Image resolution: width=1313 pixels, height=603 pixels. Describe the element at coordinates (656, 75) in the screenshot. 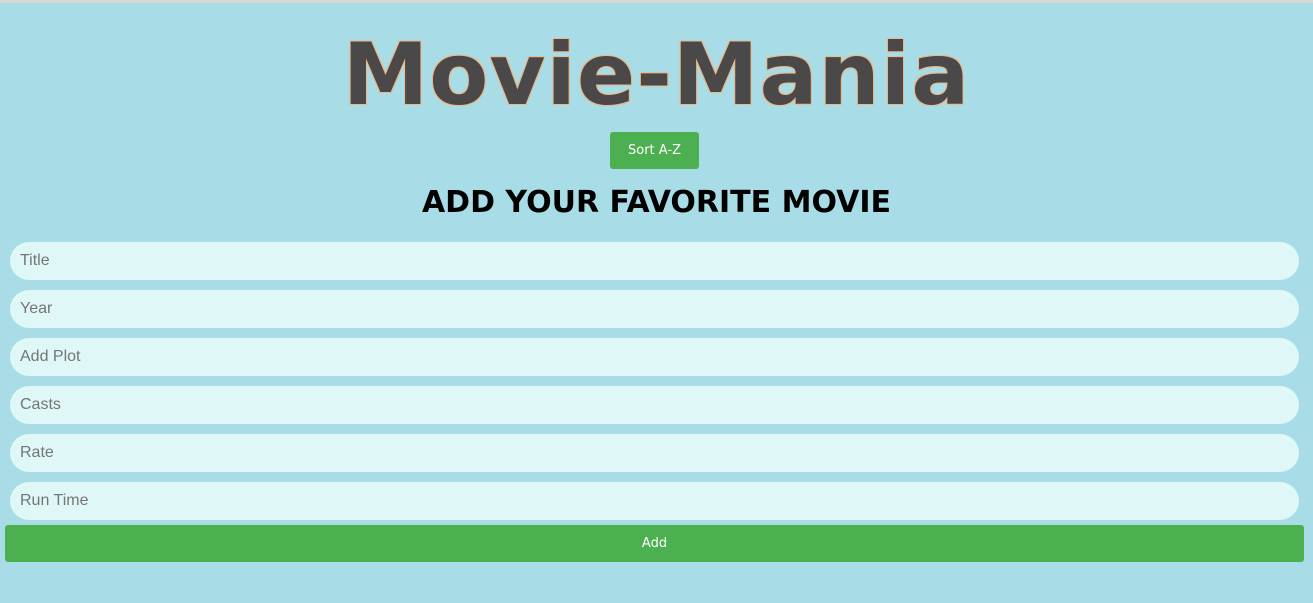

I see `app-title: Movie-Mania` at that location.